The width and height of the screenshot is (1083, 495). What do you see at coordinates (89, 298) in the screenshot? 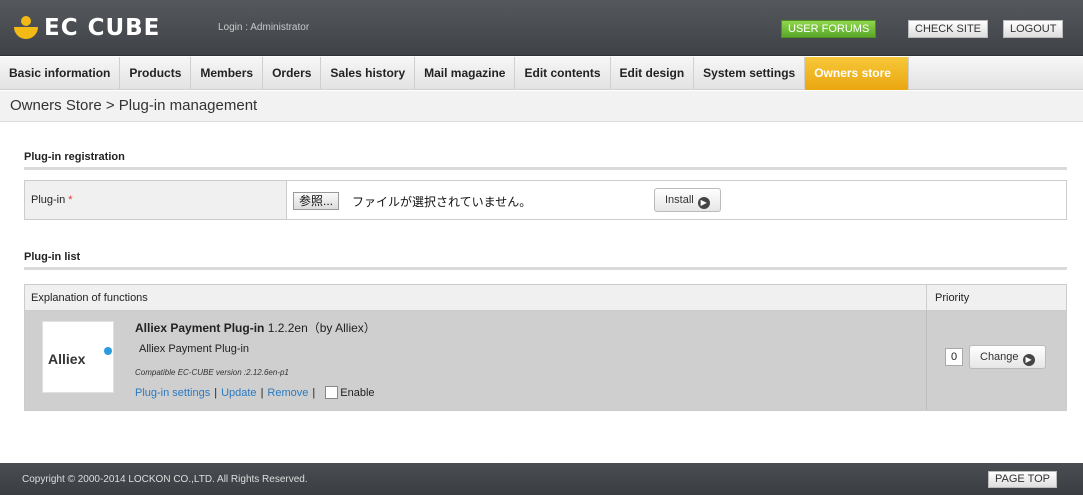
I see `column-explanation: Explanation of functions` at bounding box center [89, 298].